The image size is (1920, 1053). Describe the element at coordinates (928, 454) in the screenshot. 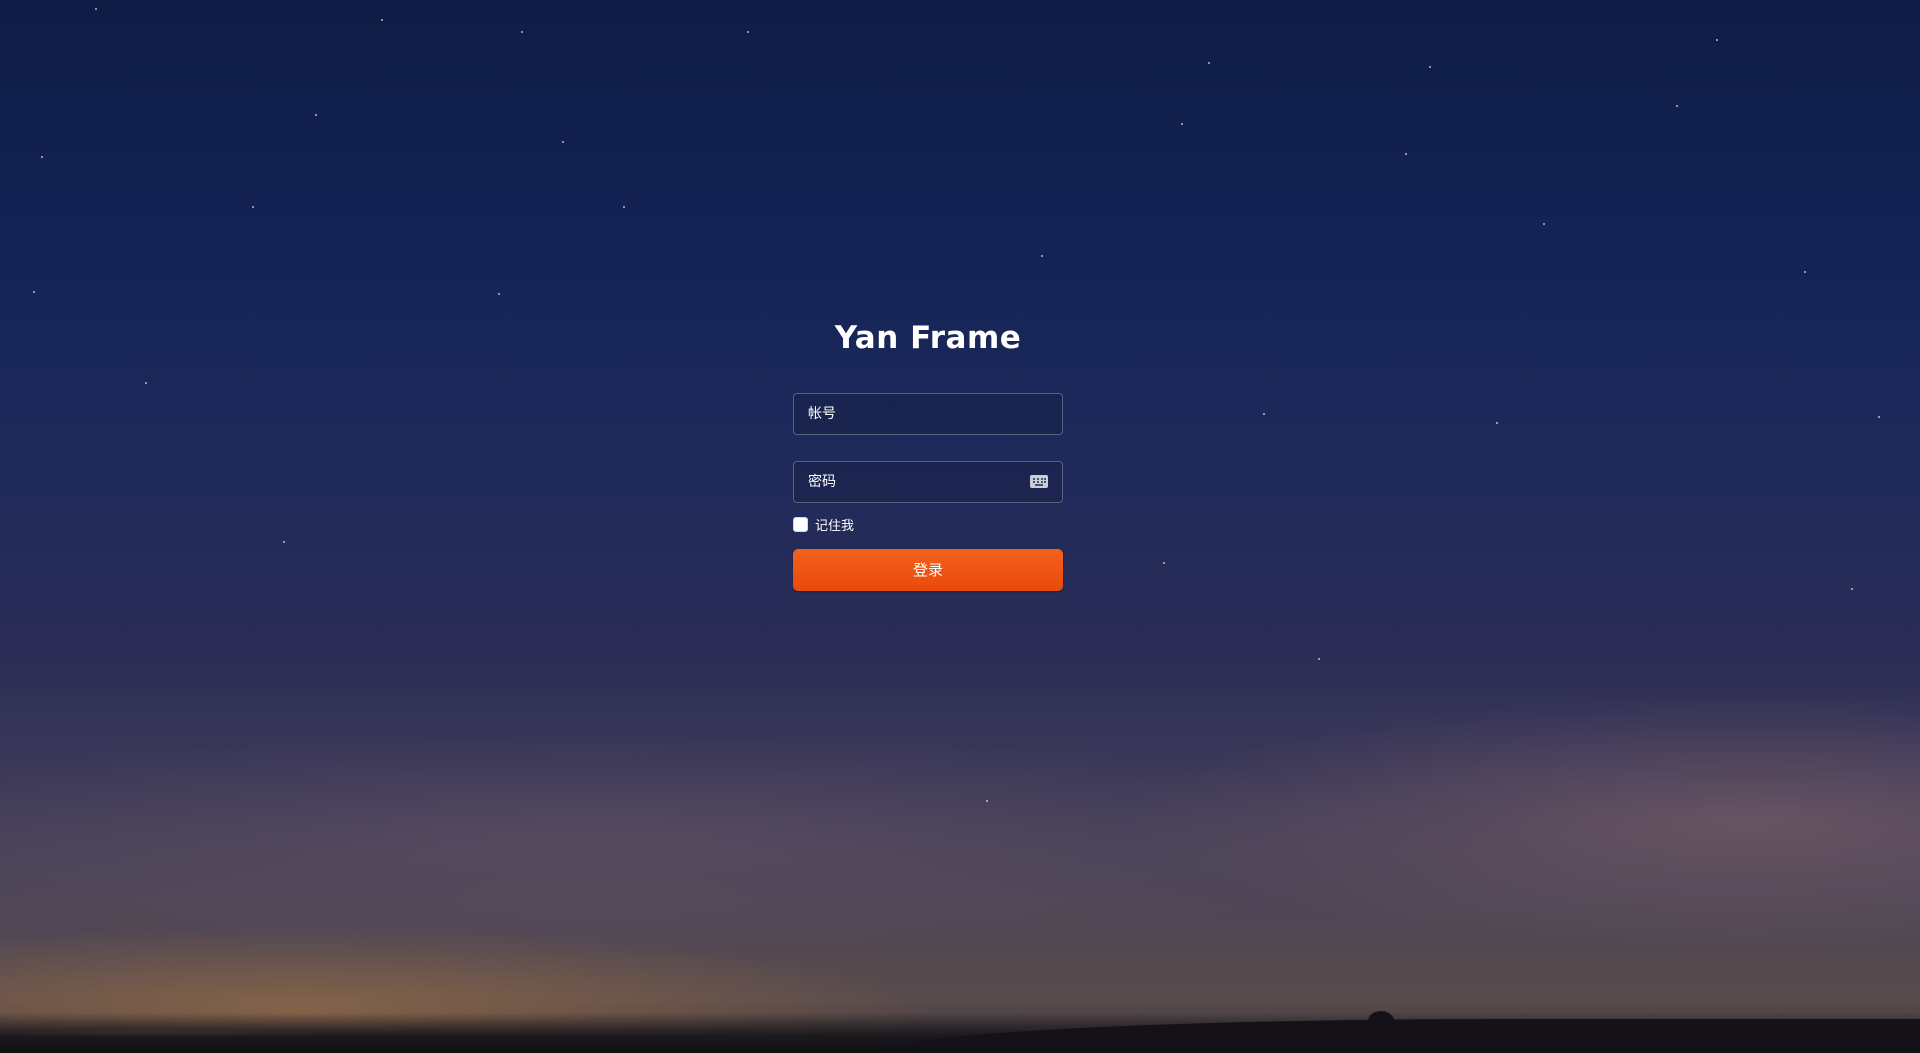

I see `login-form: Yan Frame 帐号 密码 记住我 登录` at that location.